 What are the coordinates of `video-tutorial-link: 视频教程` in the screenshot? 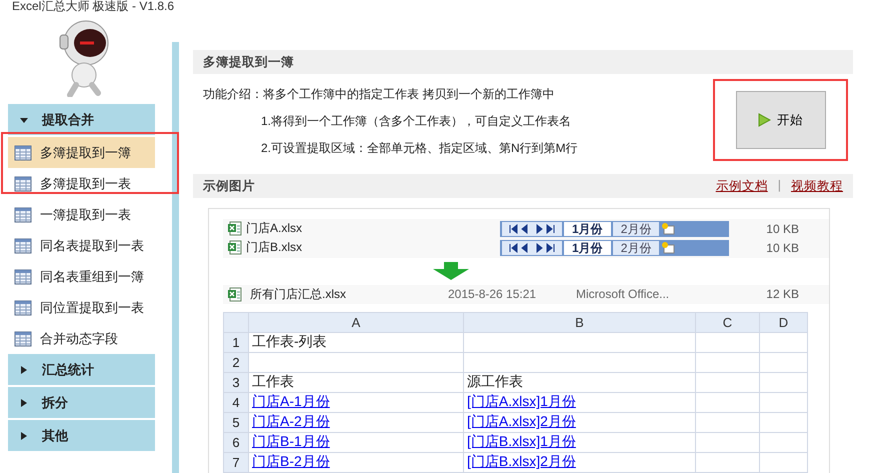 It's located at (817, 186).